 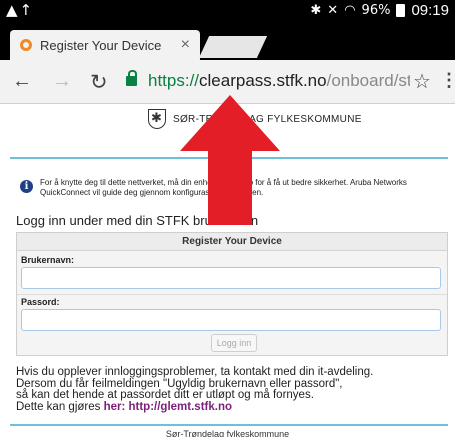 What do you see at coordinates (233, 47) in the screenshot?
I see `new-tab-button` at bounding box center [233, 47].